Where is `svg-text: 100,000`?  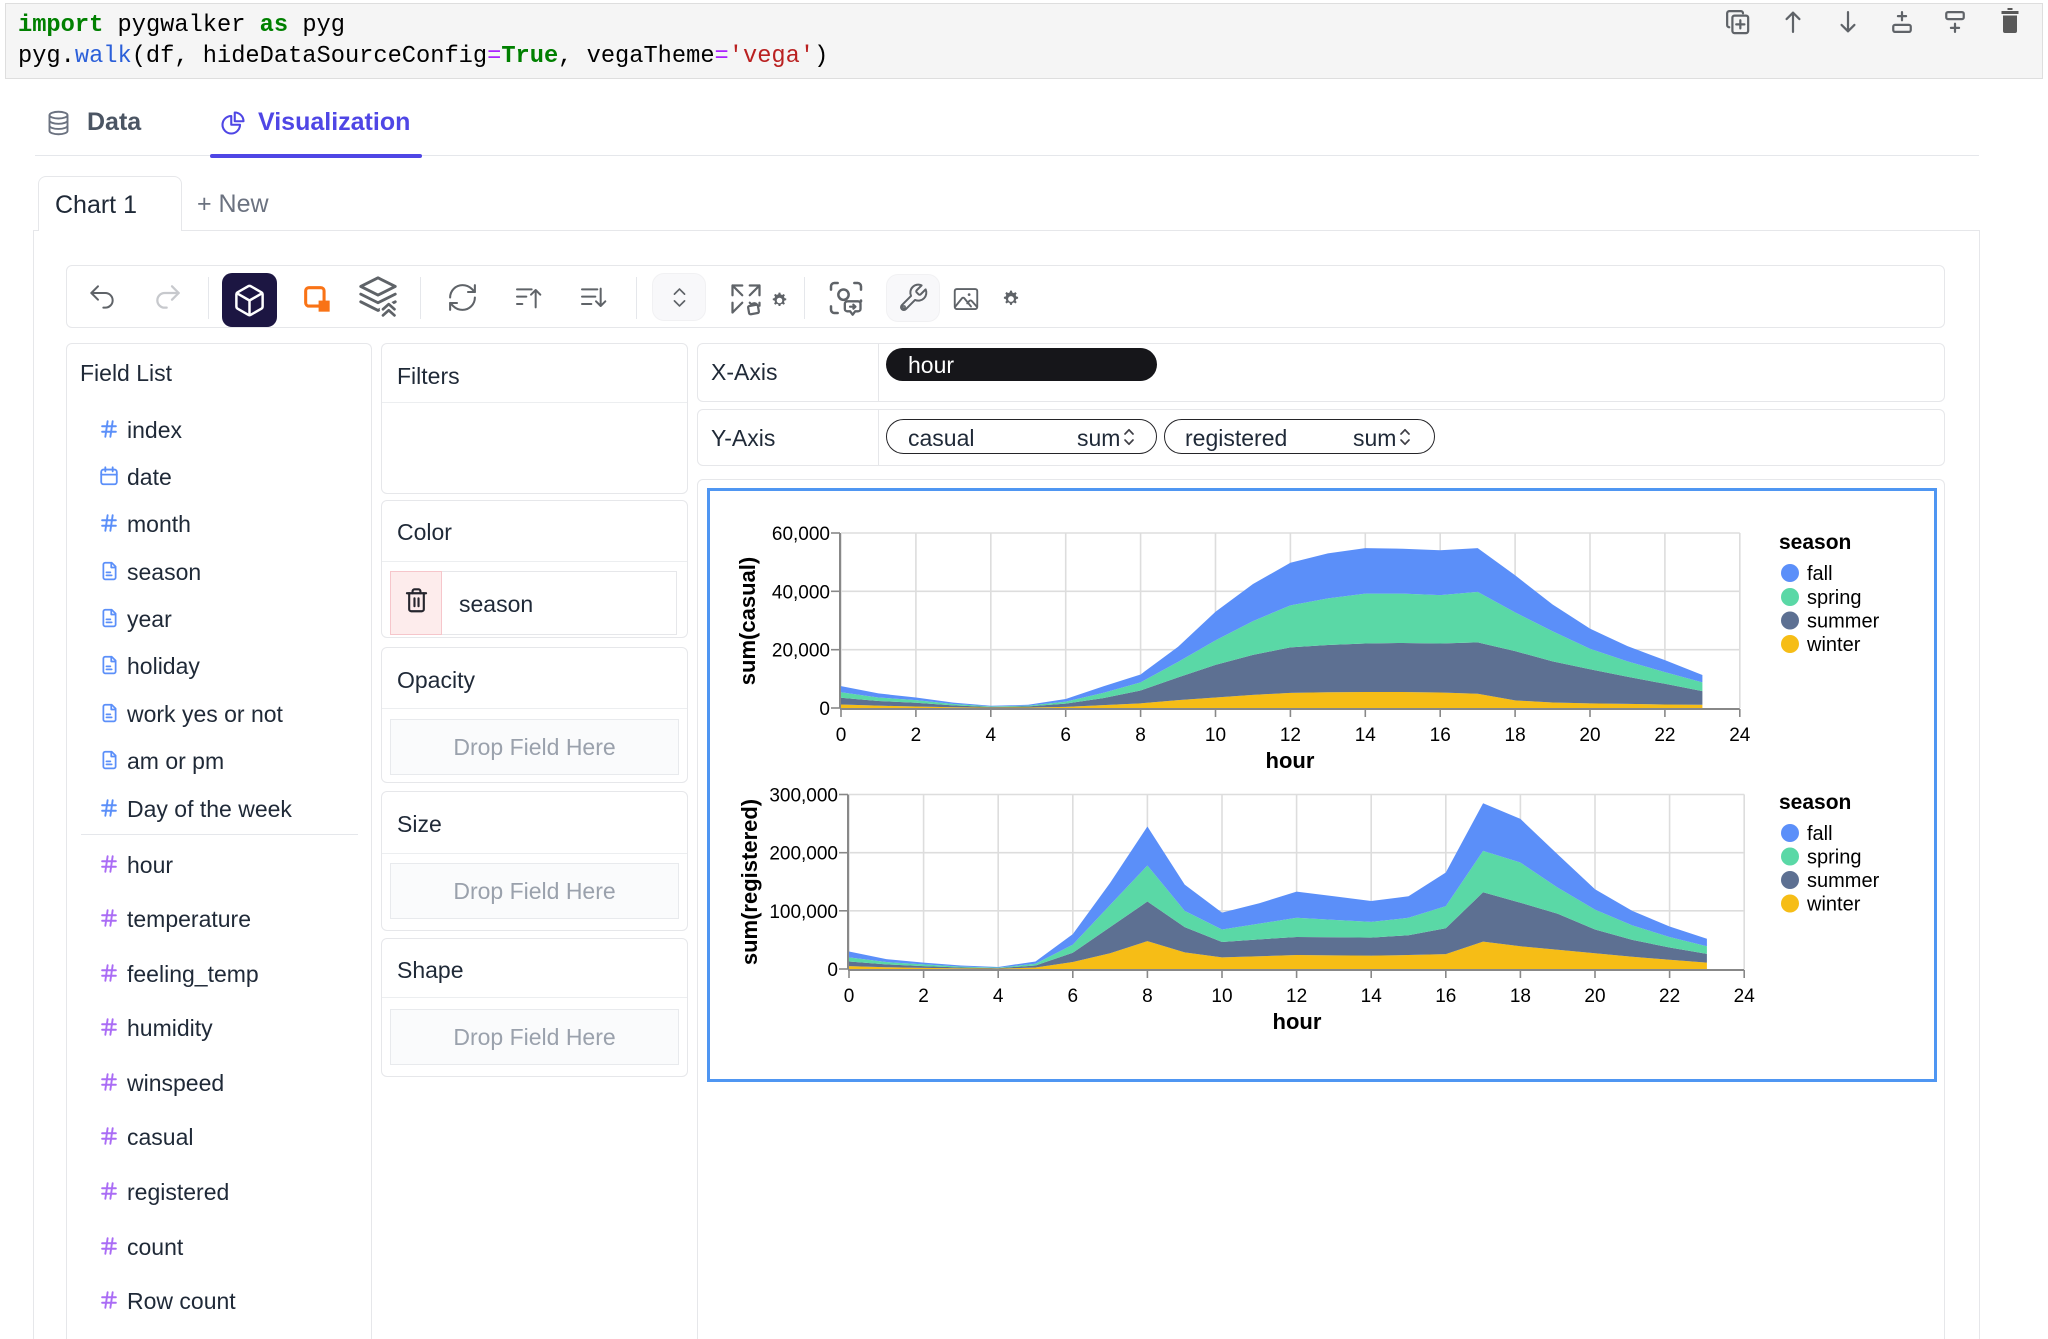 svg-text: 100,000 is located at coordinates (803, 912).